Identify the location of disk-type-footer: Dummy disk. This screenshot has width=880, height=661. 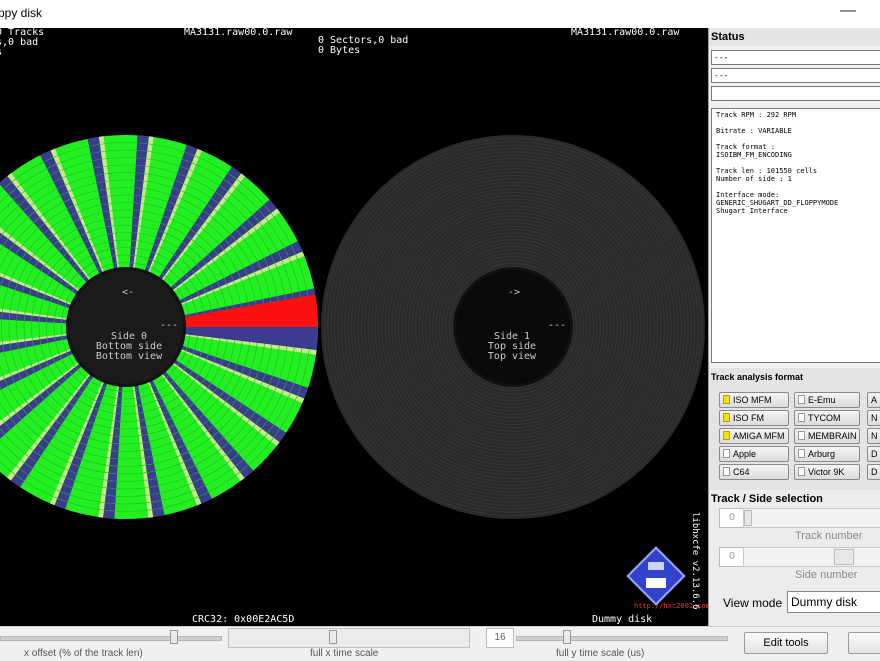
(622, 619).